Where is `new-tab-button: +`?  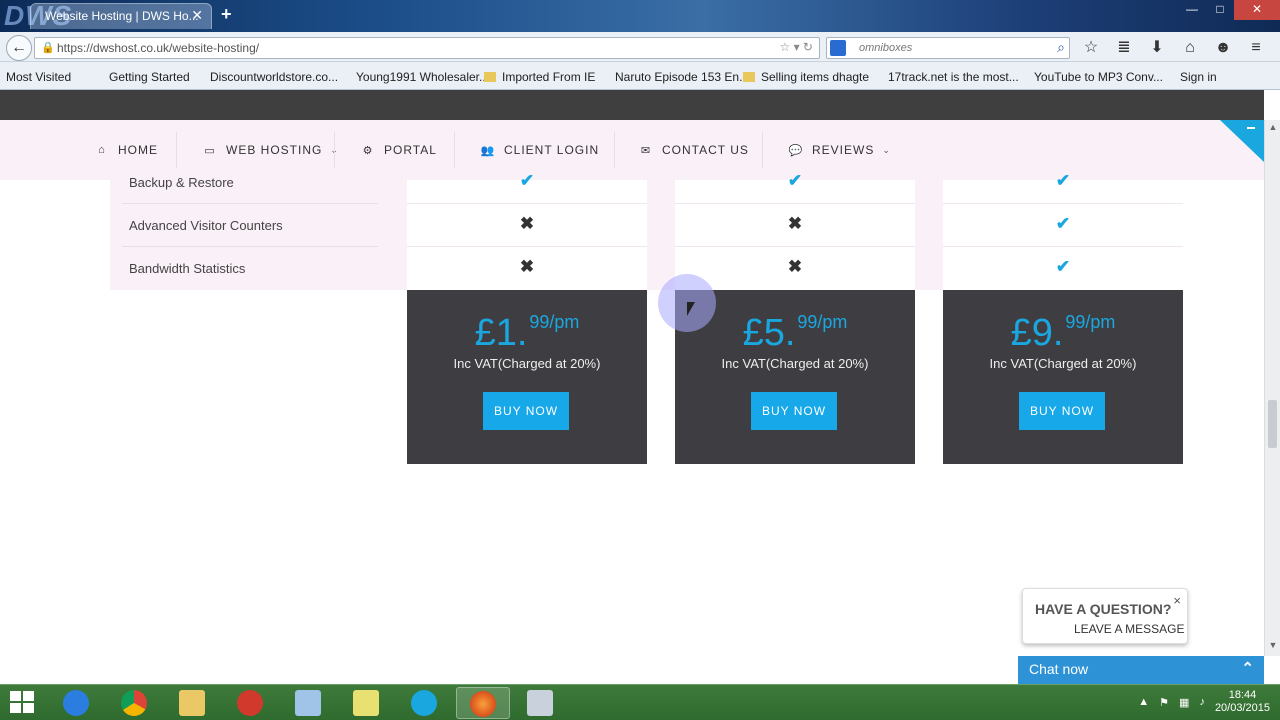
new-tab-button: + is located at coordinates (226, 14).